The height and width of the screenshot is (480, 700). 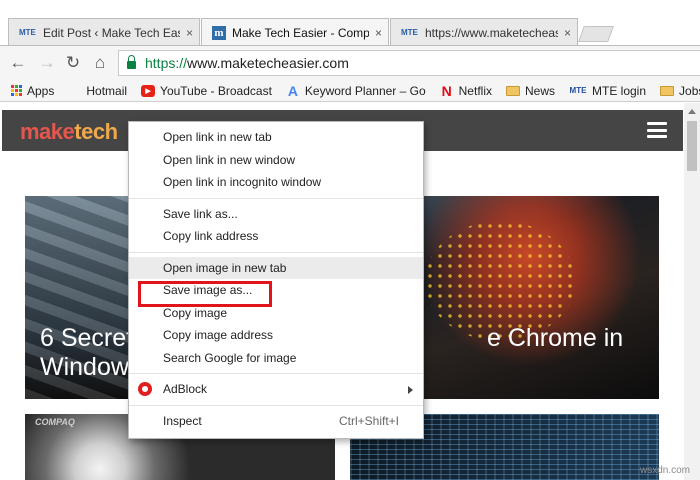 I want to click on bookmark-netflix: N Netflix, so click(x=466, y=90).